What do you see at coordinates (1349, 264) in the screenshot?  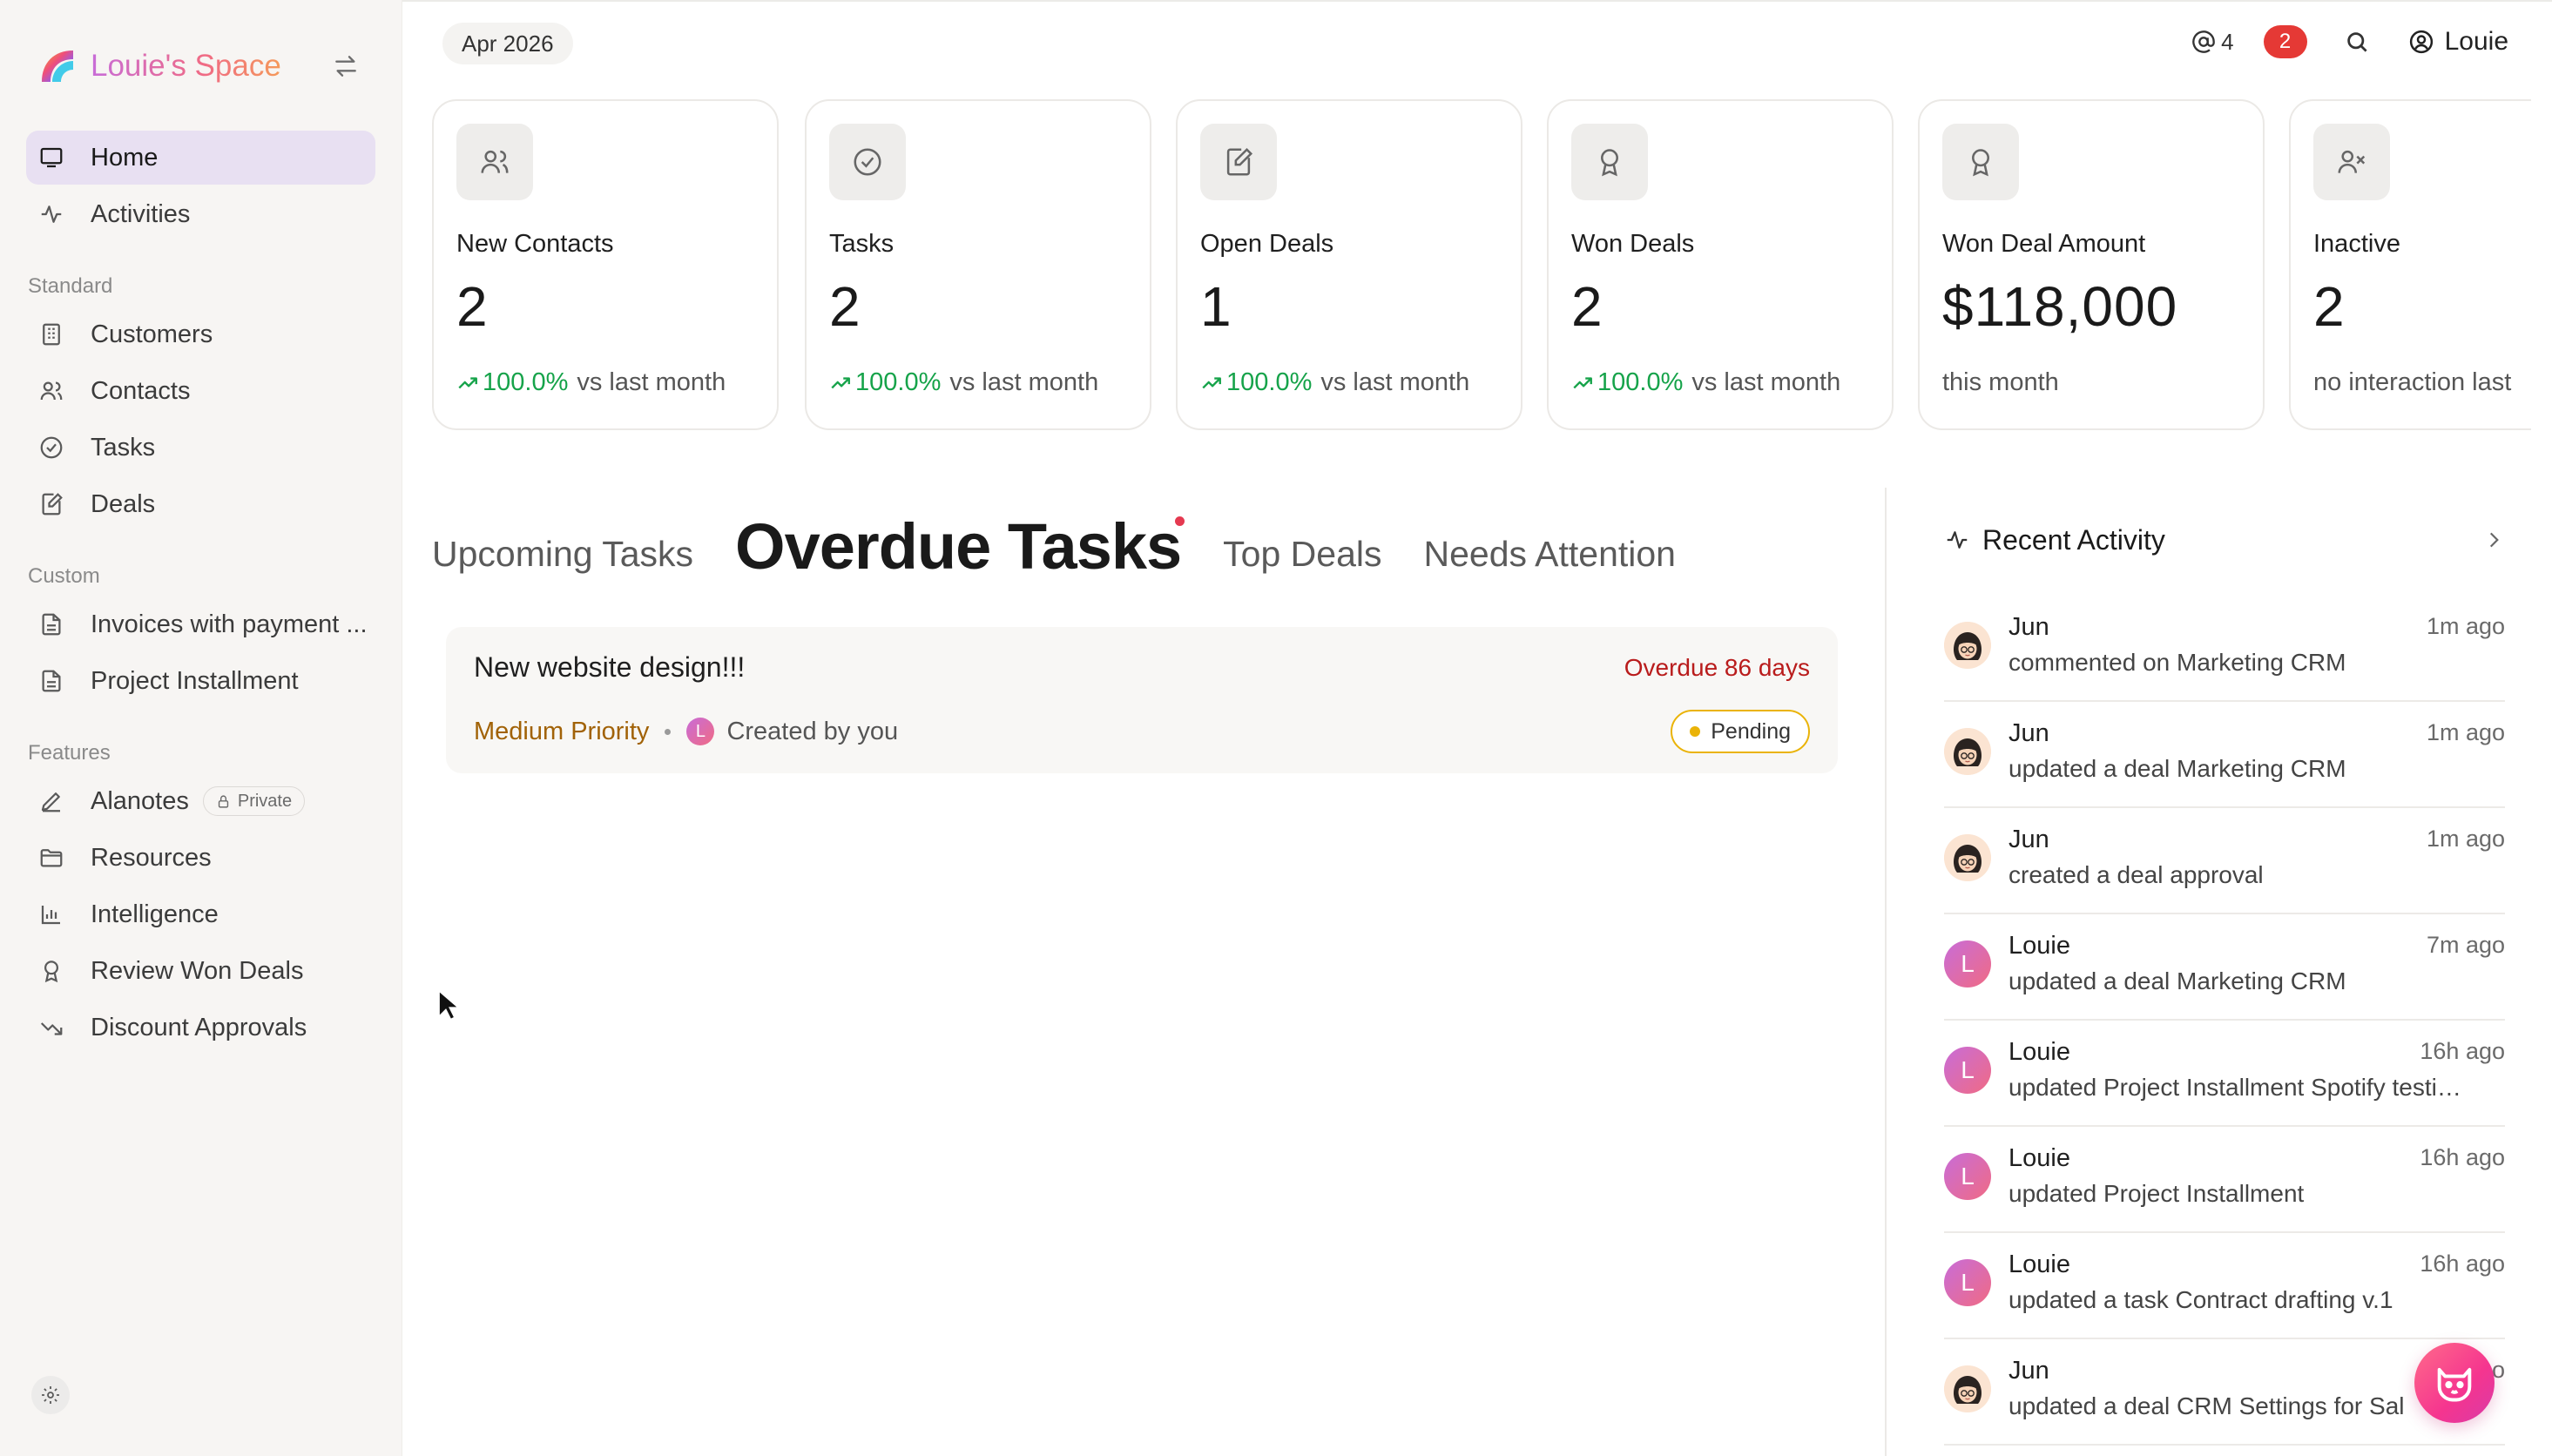 I see `card-open-deals: Open Deals 1 100.0% vs last month` at bounding box center [1349, 264].